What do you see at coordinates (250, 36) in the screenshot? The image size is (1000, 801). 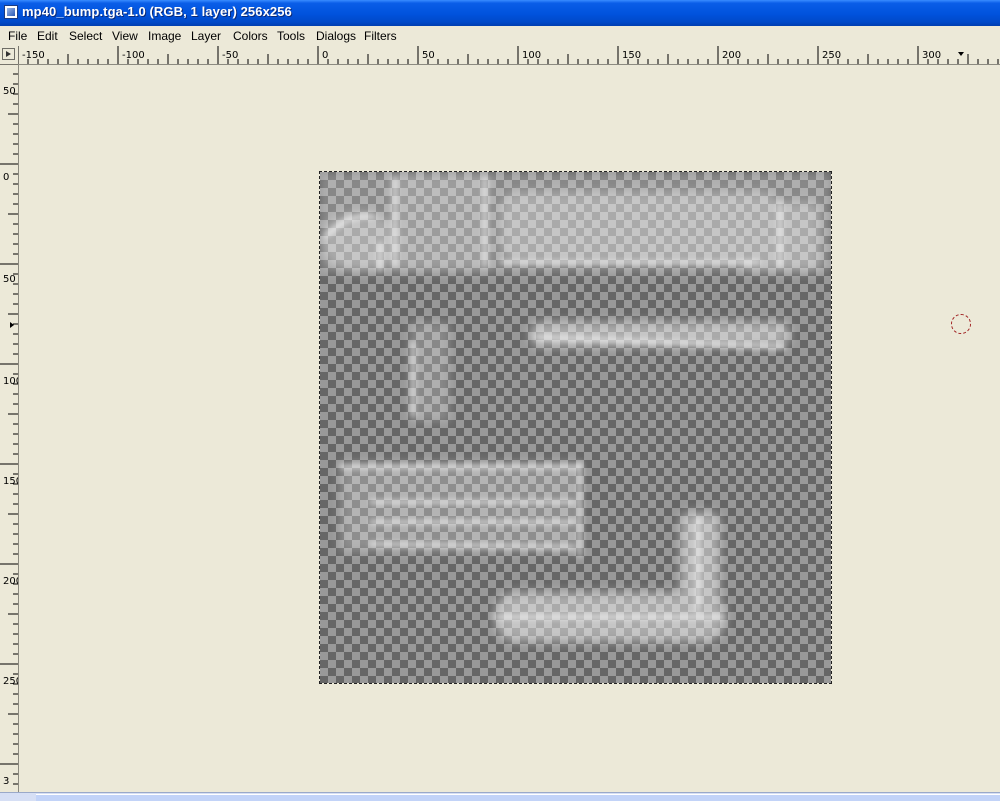 I see `menu-colors: Colors` at bounding box center [250, 36].